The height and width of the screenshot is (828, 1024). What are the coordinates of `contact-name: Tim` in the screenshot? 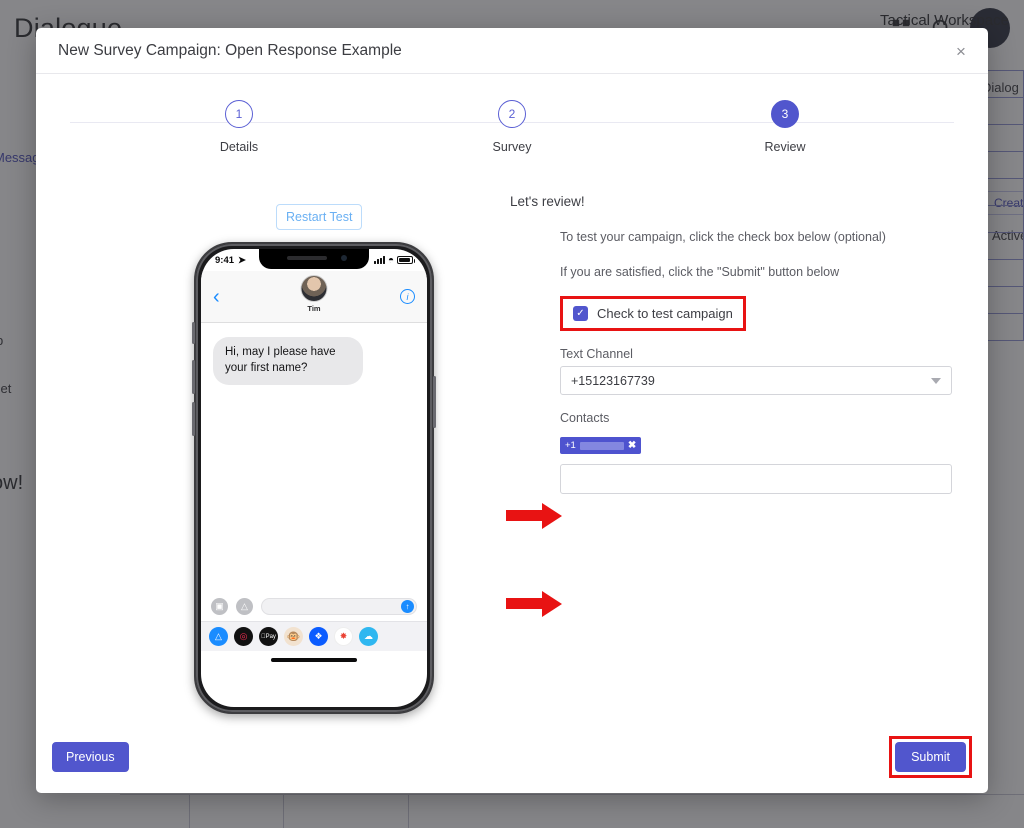 It's located at (314, 308).